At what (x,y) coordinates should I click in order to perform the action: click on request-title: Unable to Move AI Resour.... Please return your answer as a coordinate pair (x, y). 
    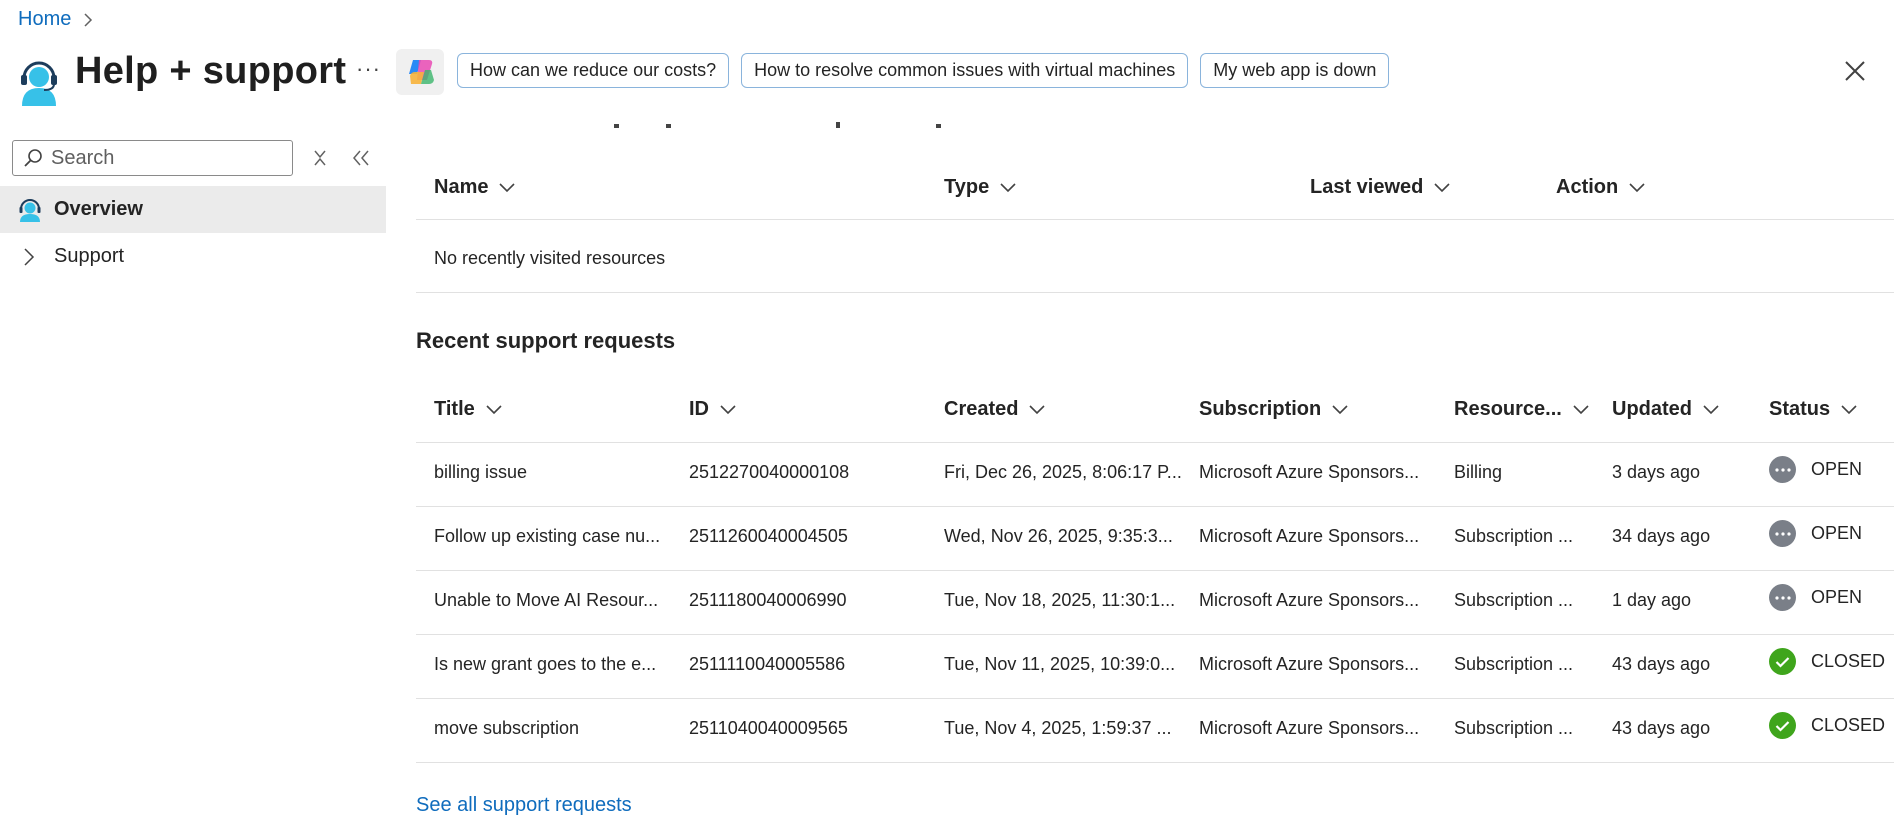
    Looking at the image, I should click on (546, 600).